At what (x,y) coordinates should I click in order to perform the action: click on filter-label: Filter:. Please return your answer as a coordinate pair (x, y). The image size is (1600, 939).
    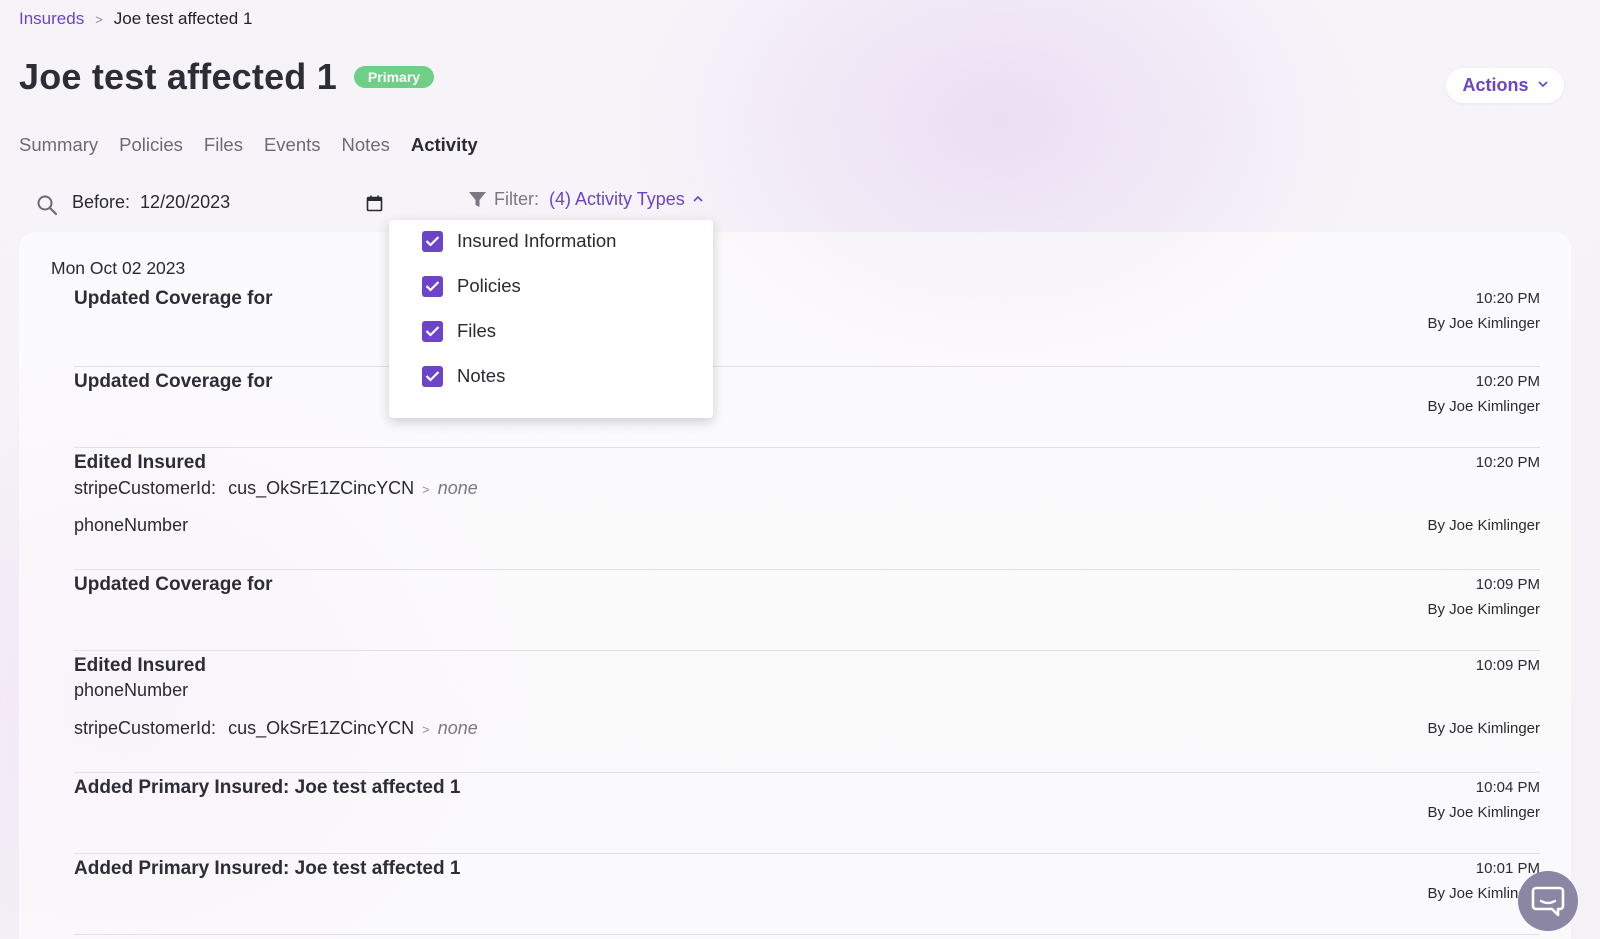
    Looking at the image, I should click on (516, 199).